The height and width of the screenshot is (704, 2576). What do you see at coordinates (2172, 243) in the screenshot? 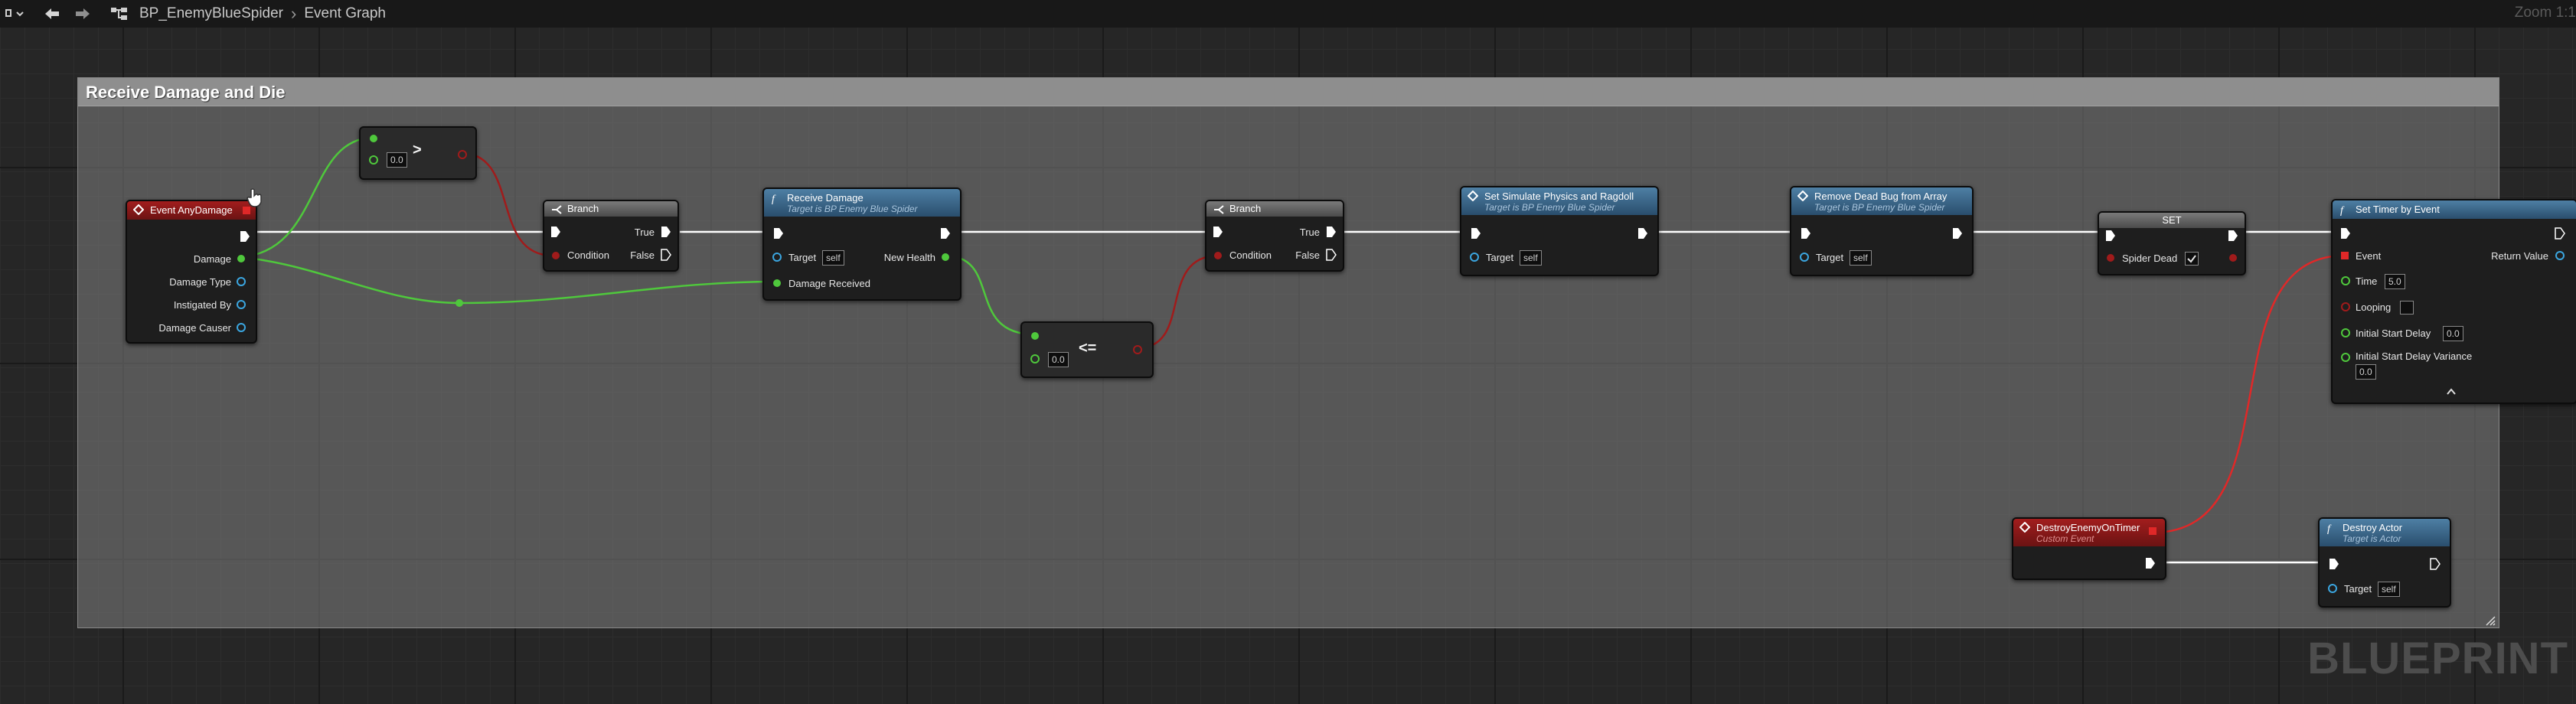
I see `set-variable-node: SET Spider Dead` at bounding box center [2172, 243].